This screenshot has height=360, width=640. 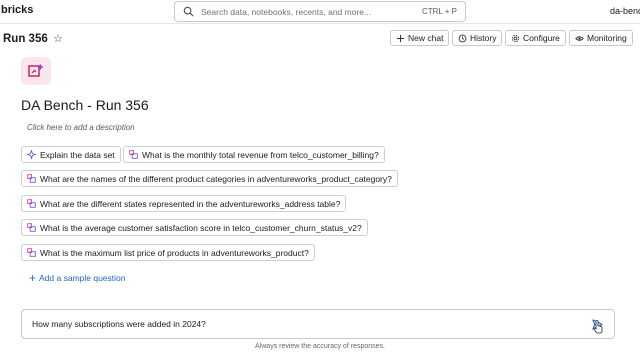 I want to click on pointer-cursor-icon, so click(x=598, y=327).